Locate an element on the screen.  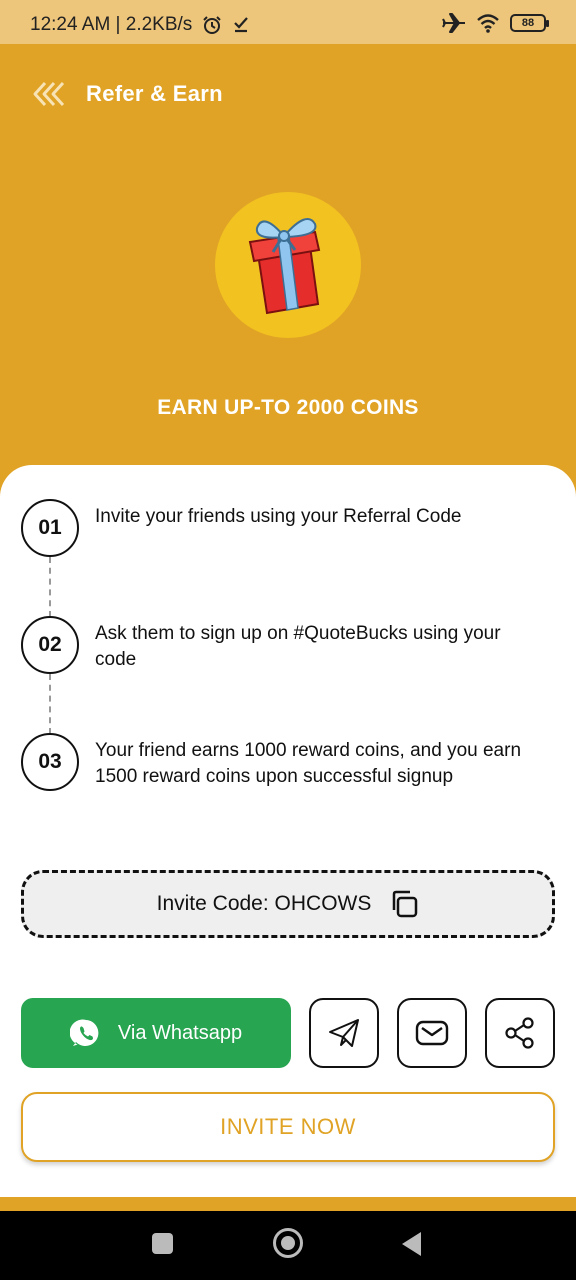
battery-indicator: 88 is located at coordinates (529, 23).